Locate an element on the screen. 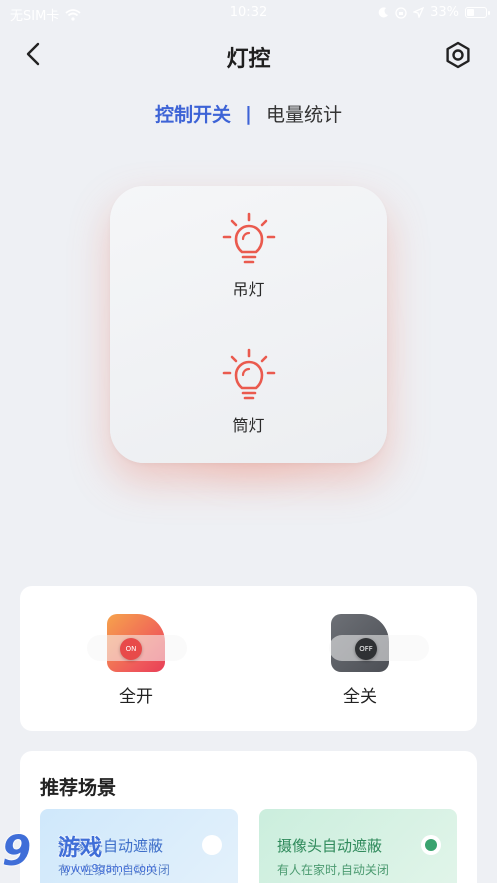 The height and width of the screenshot is (883, 497). settings-button is located at coordinates (458, 55).